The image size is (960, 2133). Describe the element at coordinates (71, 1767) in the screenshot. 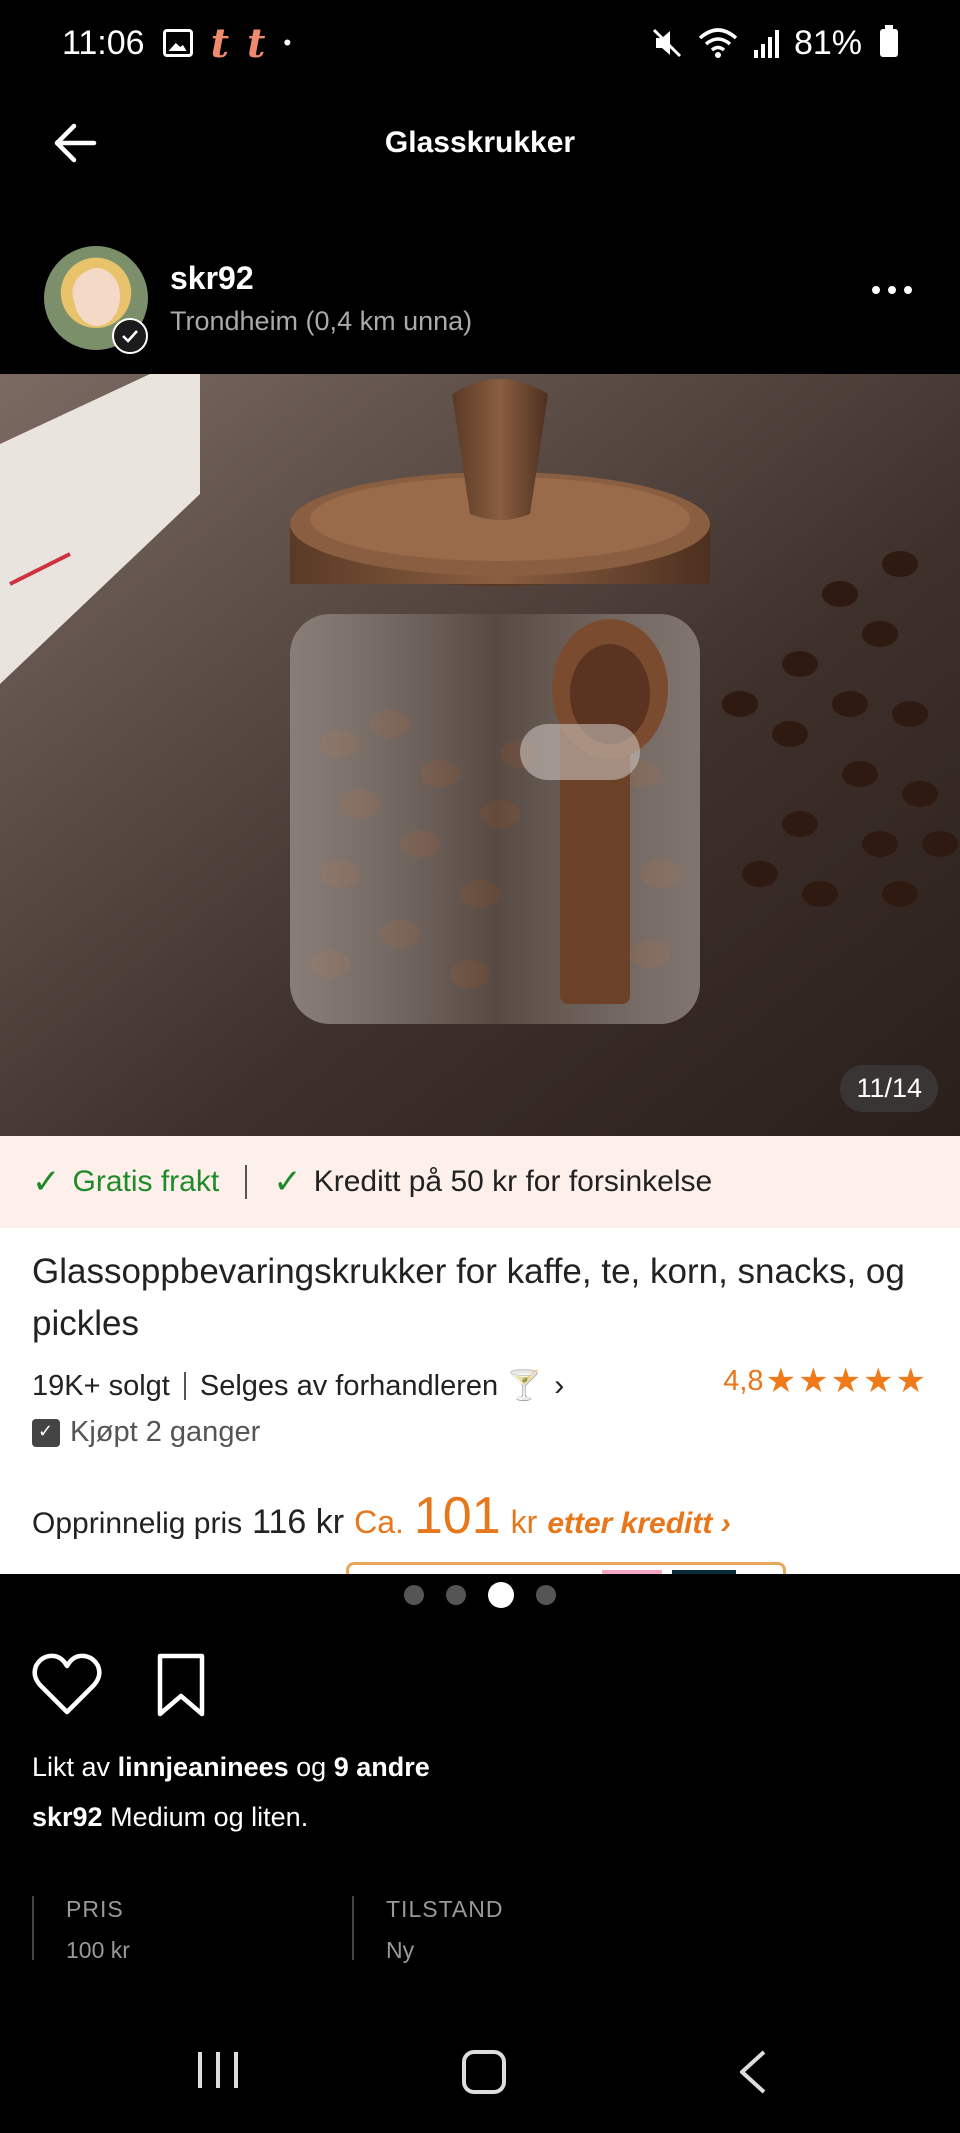

I see `likes-prefix: Likt av` at that location.